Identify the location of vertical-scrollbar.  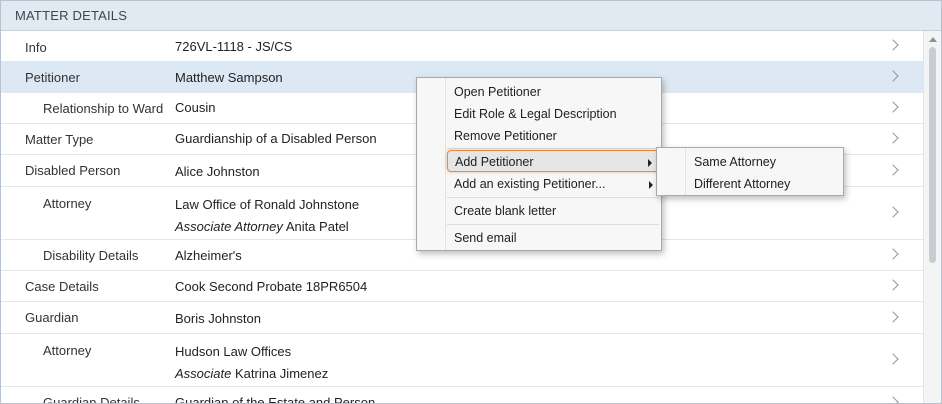
(932, 217).